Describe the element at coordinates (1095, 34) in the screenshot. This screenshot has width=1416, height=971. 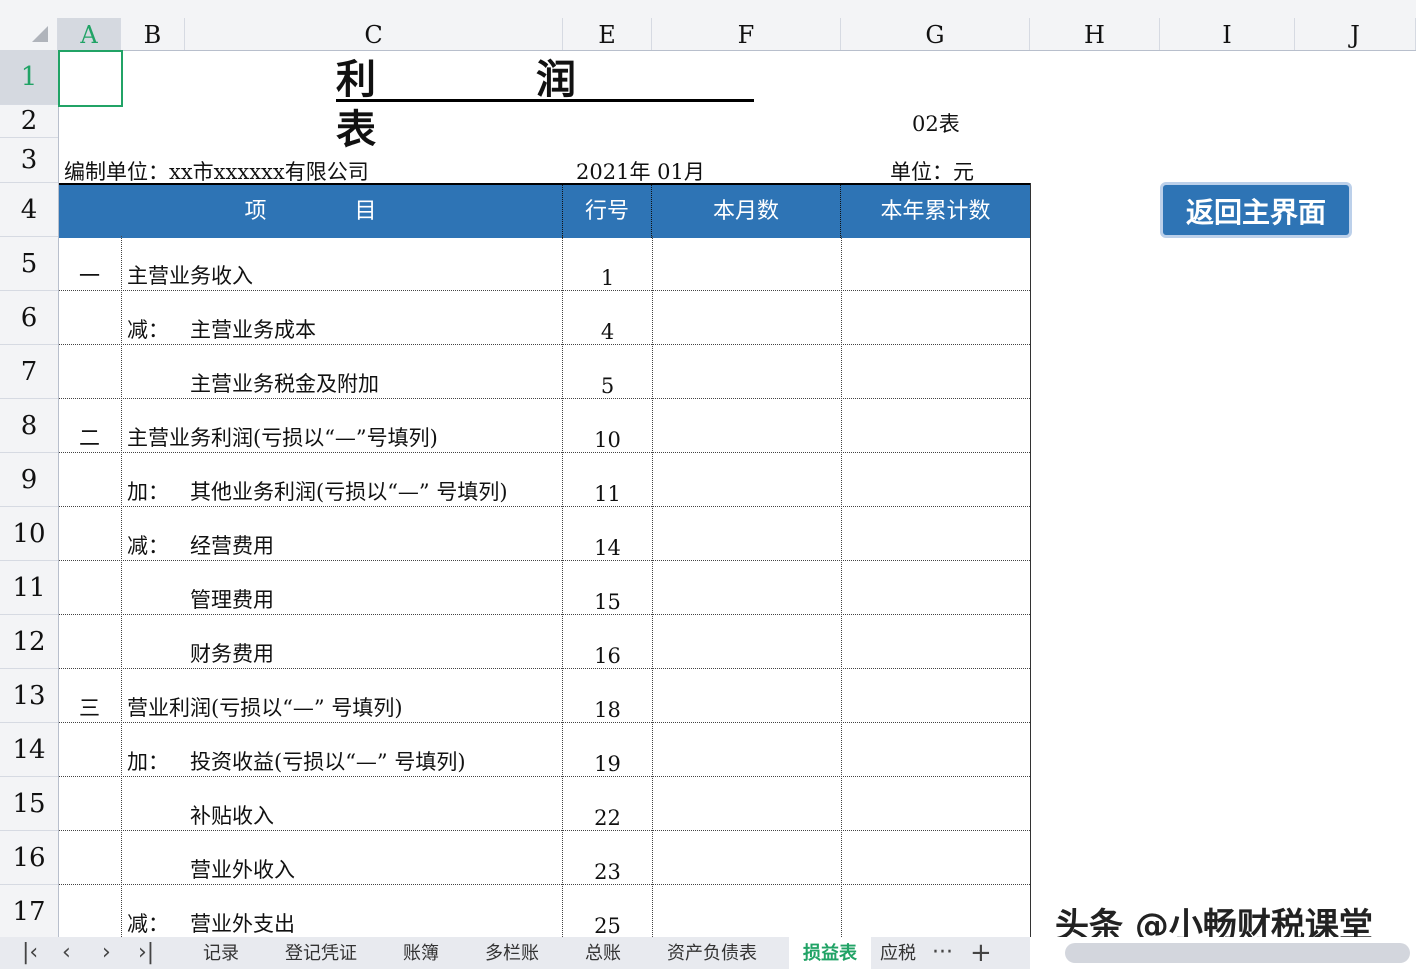
I see `col-header-h: H` at that location.